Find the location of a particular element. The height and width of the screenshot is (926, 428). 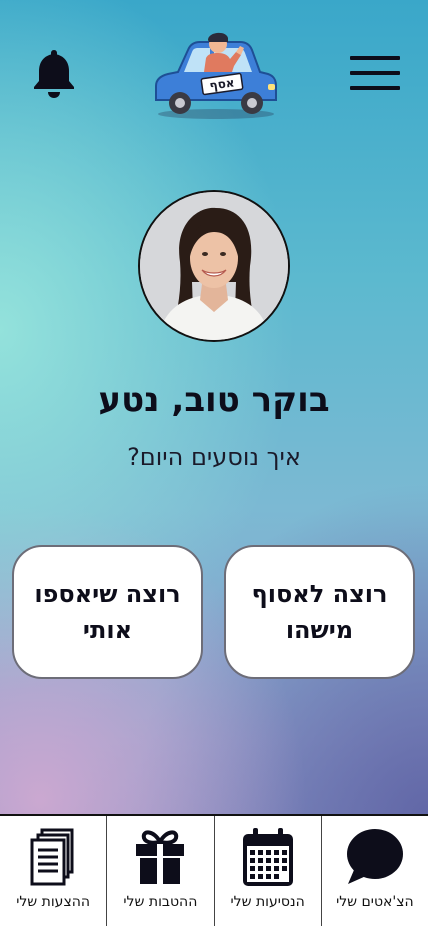

pick-up-someone-button: רוצה לאסוף מישהו is located at coordinates (319, 612).